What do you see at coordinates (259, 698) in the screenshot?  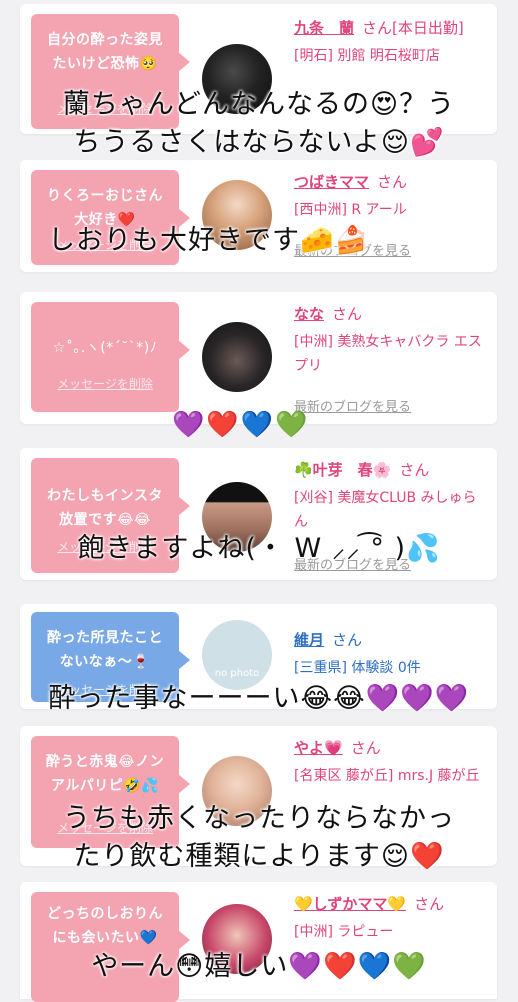 I see `overlay-comment: 酔った事なーーーい😂😂💜💜💜` at bounding box center [259, 698].